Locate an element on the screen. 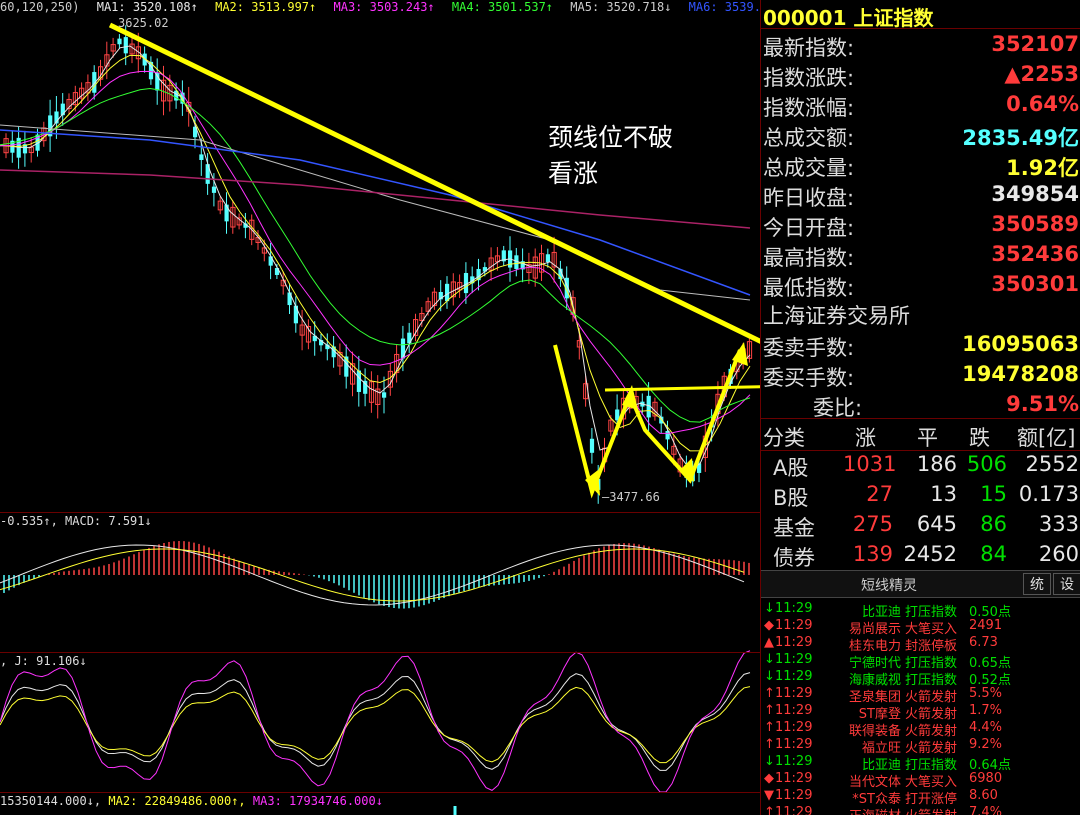 The image size is (1080, 815). feed-settings-button: 设 is located at coordinates (1066, 584).